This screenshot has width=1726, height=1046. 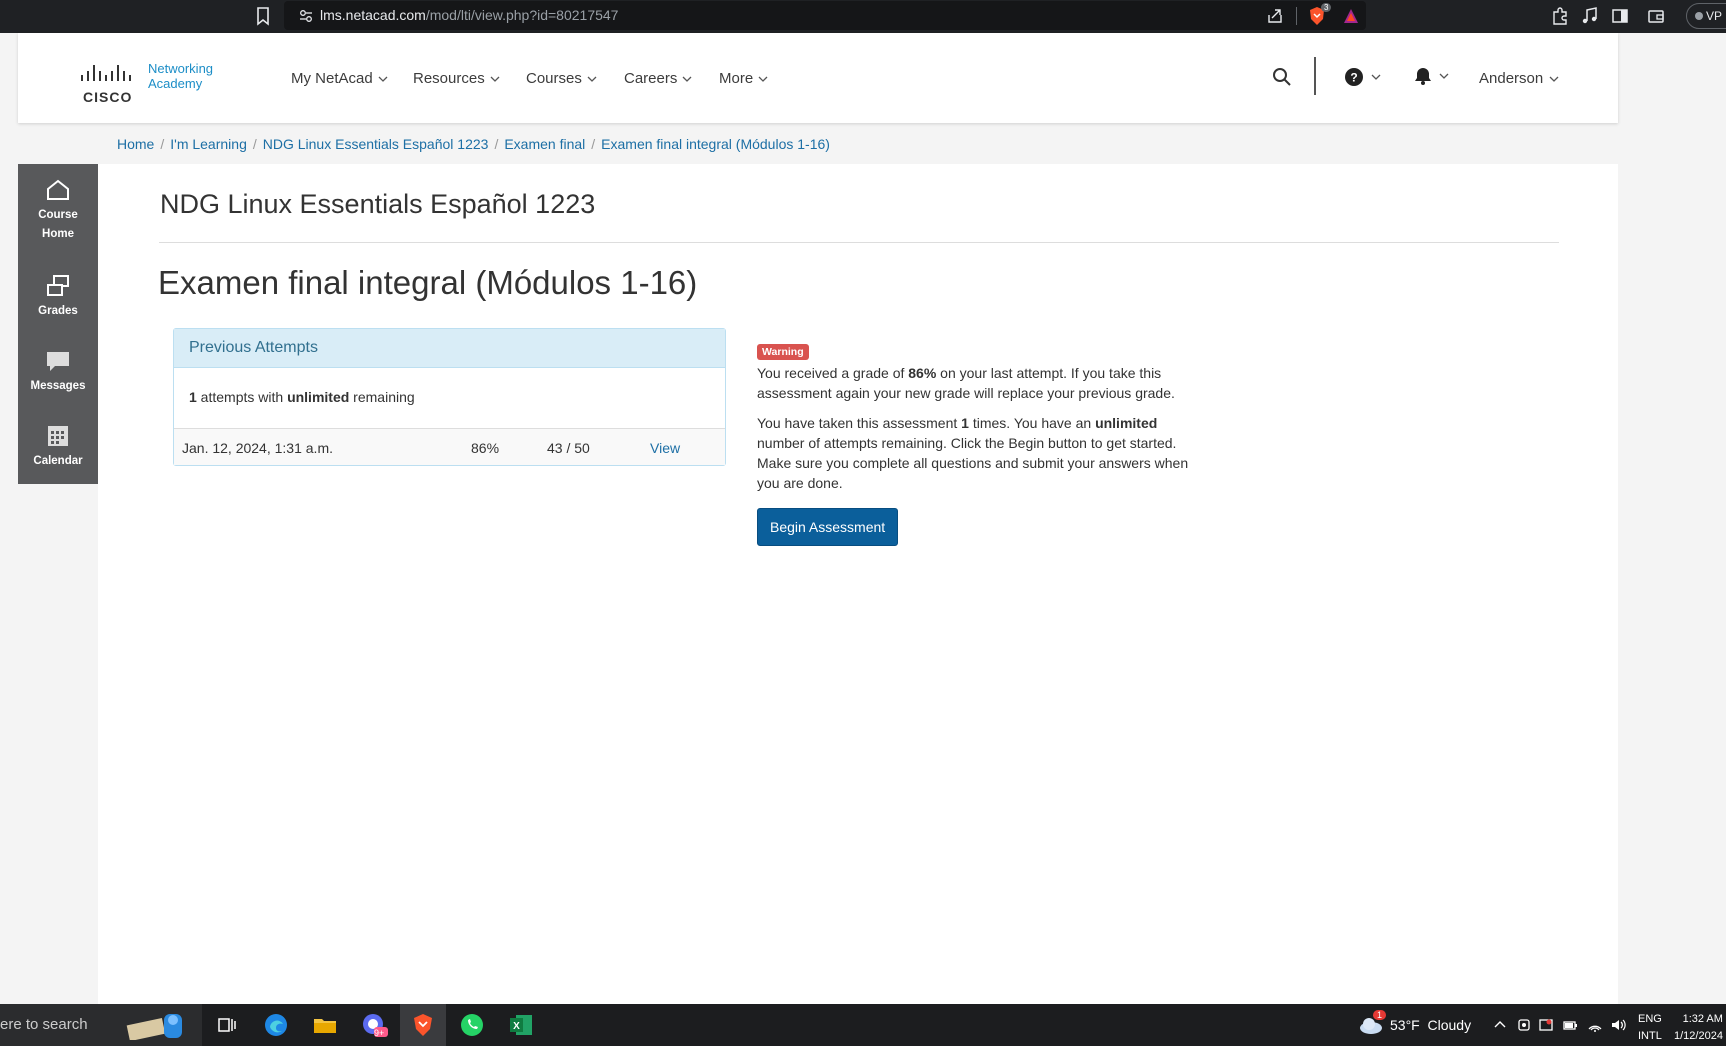 What do you see at coordinates (1656, 16) in the screenshot?
I see `wallet-icon` at bounding box center [1656, 16].